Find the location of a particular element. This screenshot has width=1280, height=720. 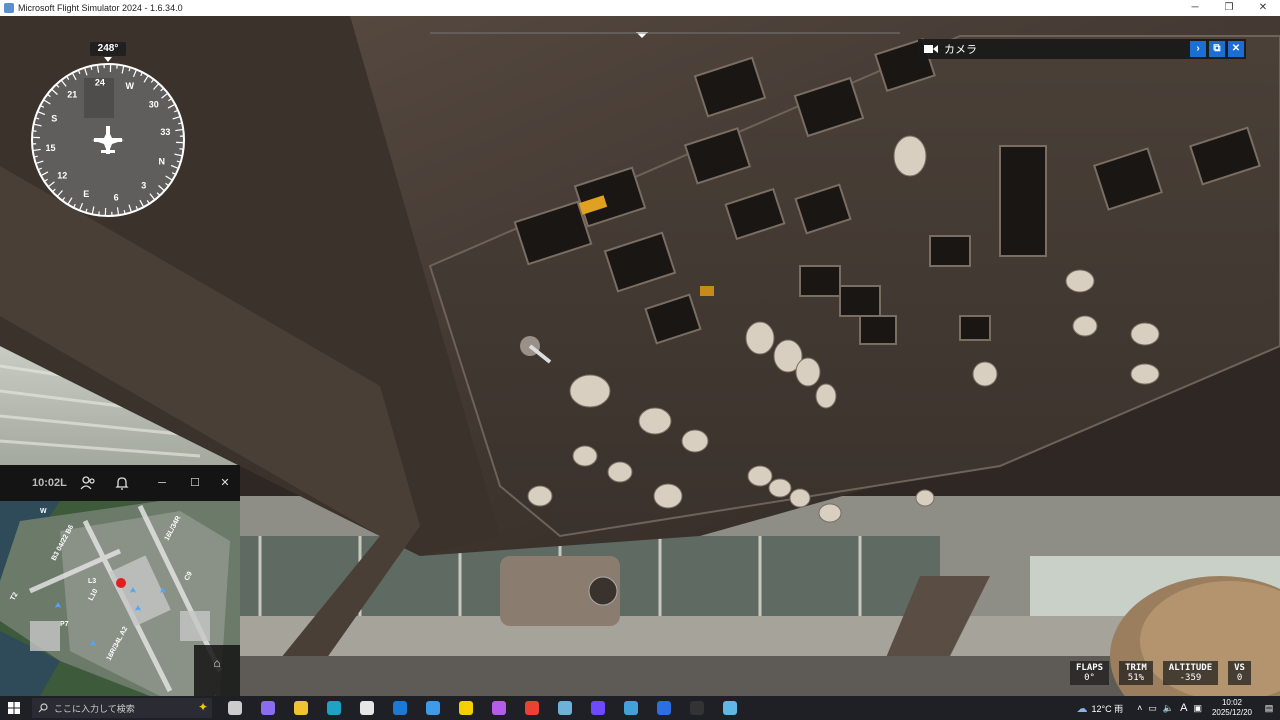

weather-text: 12°C 雨 is located at coordinates (1107, 708).